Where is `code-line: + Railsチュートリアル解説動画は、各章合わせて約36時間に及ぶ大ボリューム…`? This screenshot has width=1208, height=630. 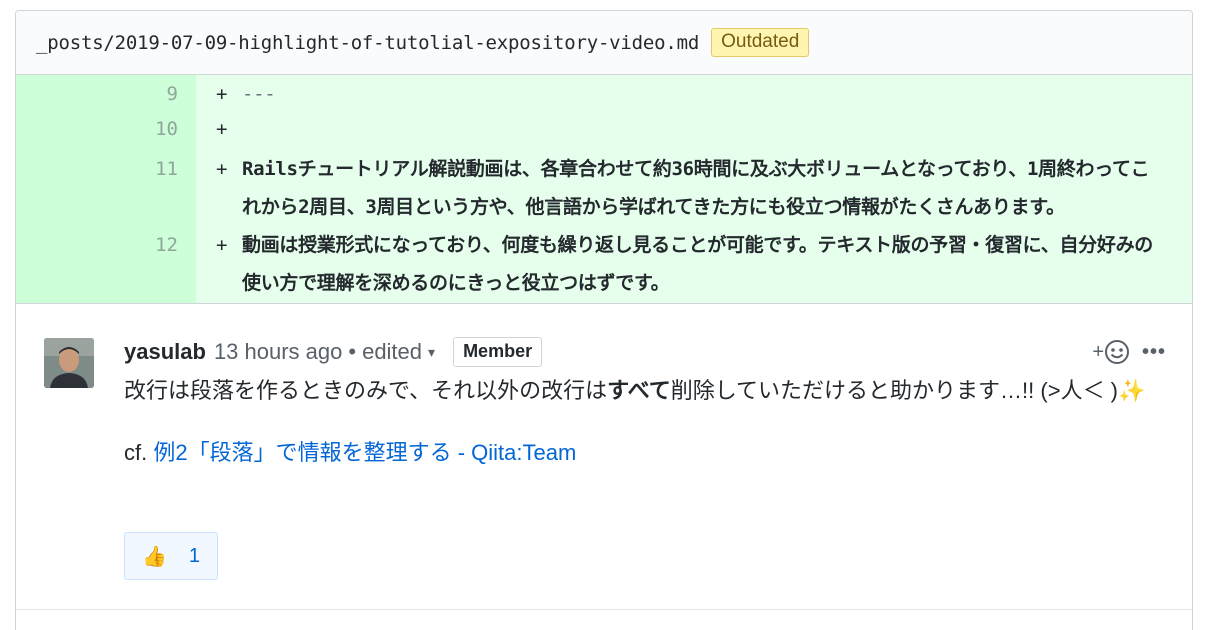 code-line: + Railsチュートリアル解説動画は、各章合わせて約36時間に及ぶ大ボリューム… is located at coordinates (694, 188).